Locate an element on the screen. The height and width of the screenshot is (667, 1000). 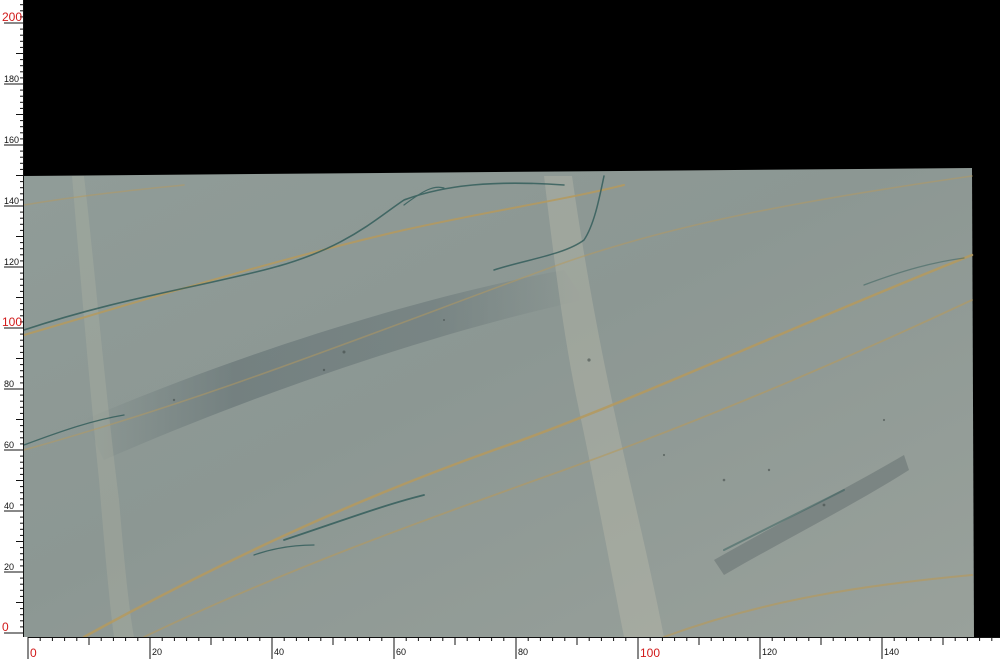
x-tick-label: 60 is located at coordinates (401, 652).